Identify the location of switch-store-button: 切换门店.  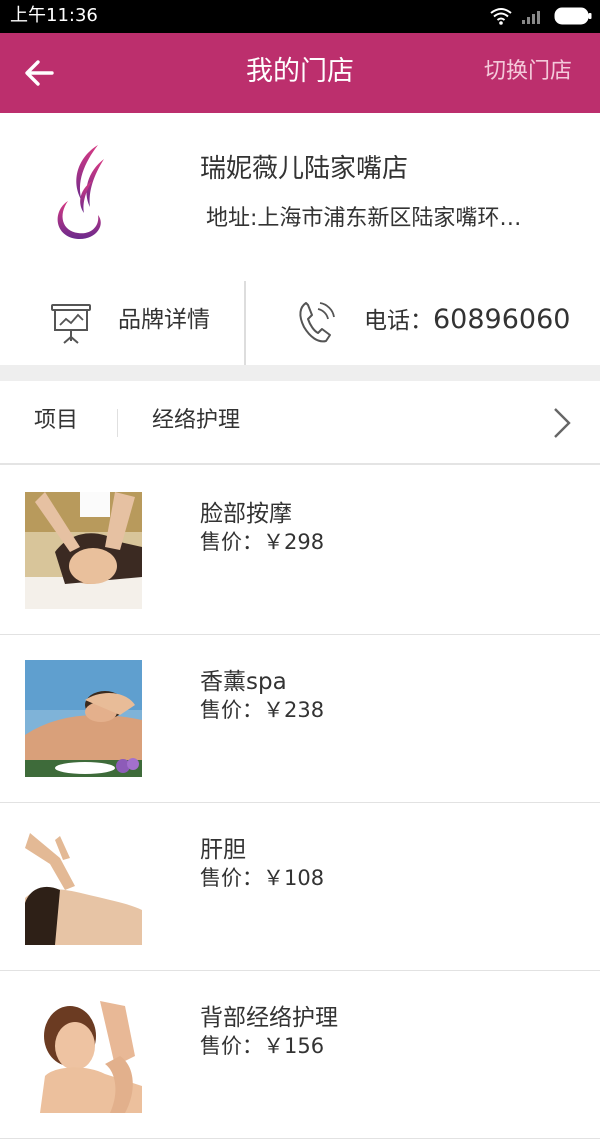
(528, 72).